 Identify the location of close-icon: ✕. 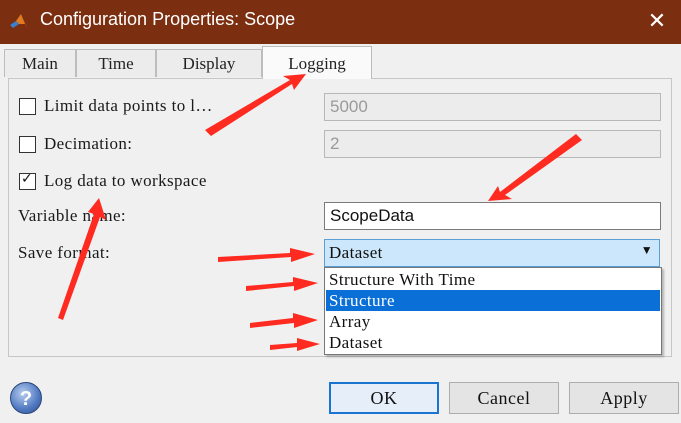
(657, 21).